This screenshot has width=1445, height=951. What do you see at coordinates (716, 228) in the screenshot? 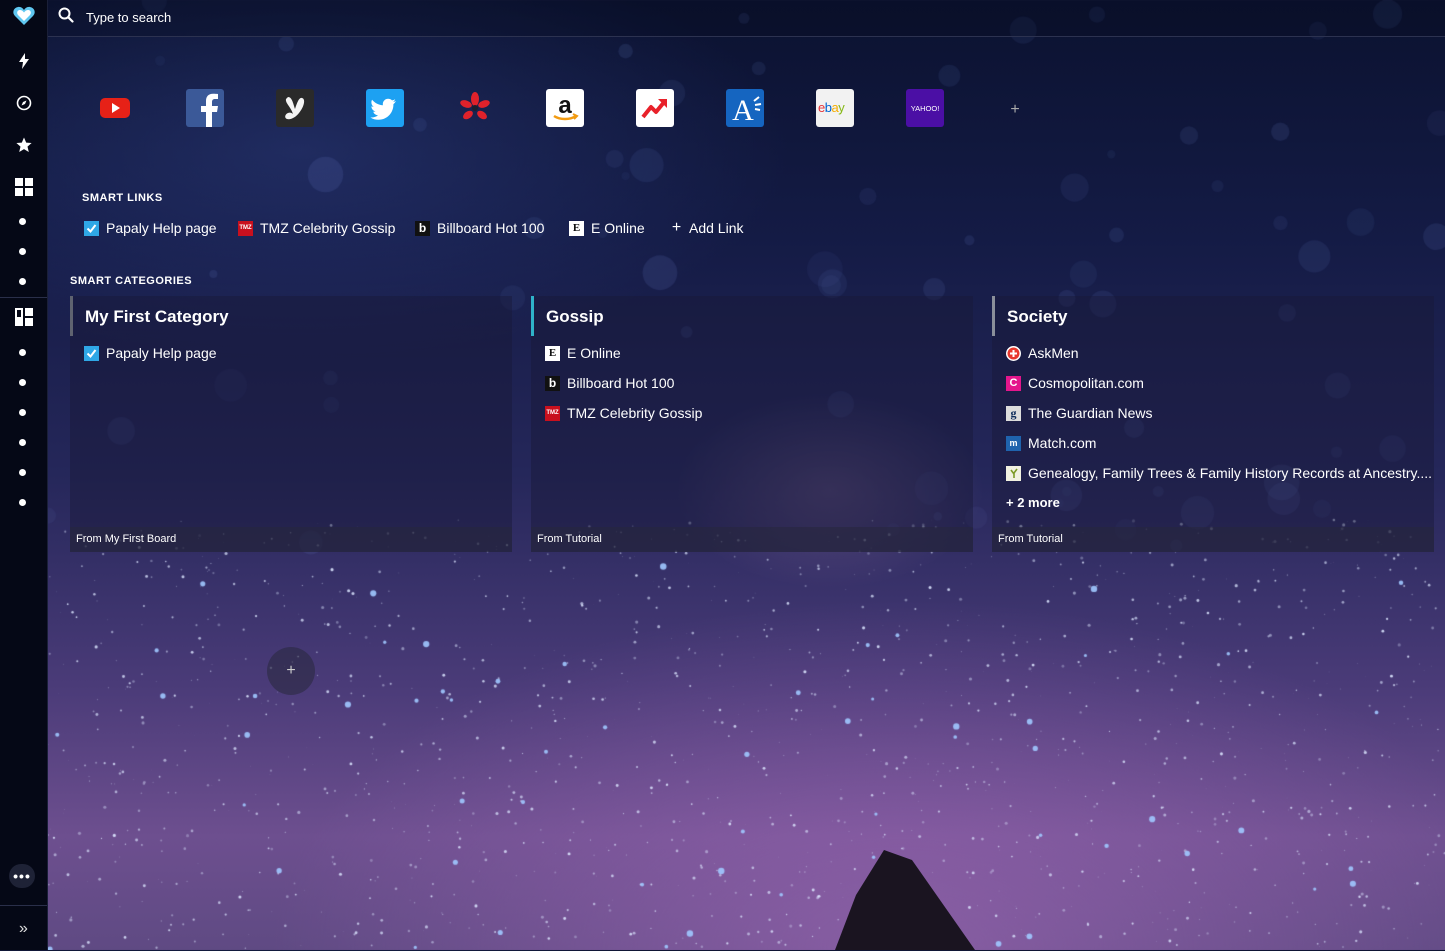
I see `add-link-label: Add Link` at bounding box center [716, 228].